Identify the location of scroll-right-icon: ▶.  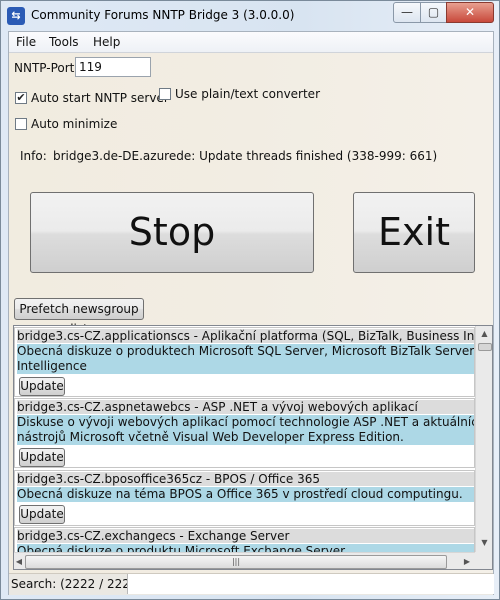
(467, 561).